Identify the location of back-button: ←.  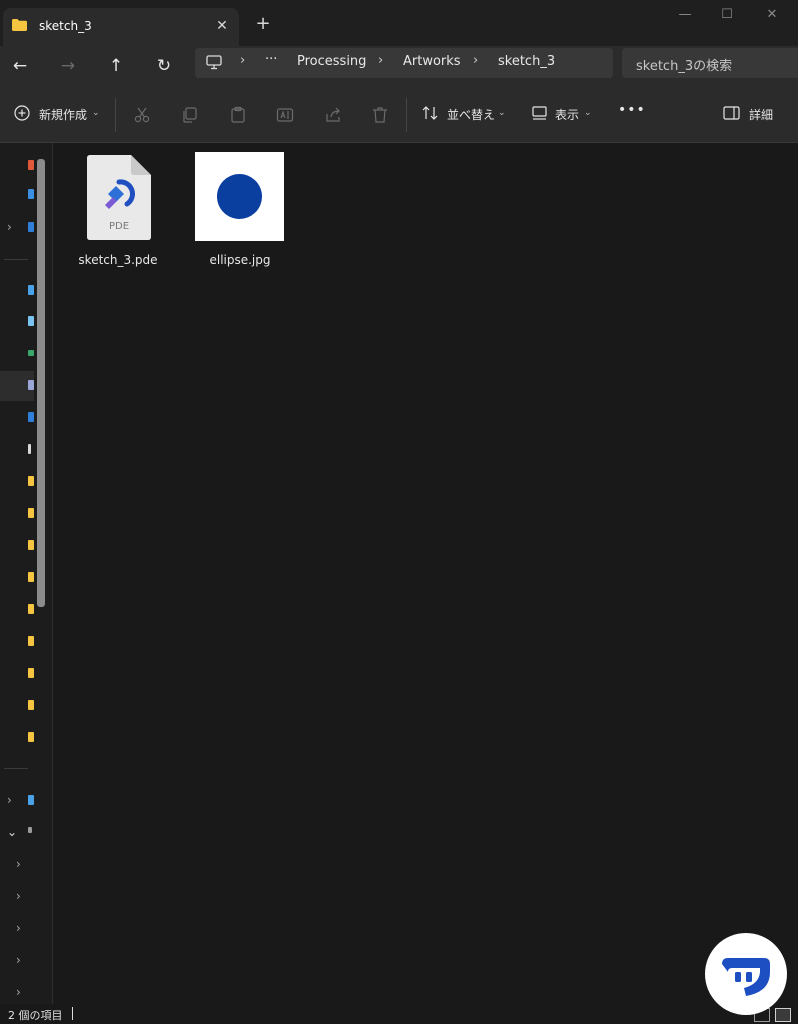
(20, 66).